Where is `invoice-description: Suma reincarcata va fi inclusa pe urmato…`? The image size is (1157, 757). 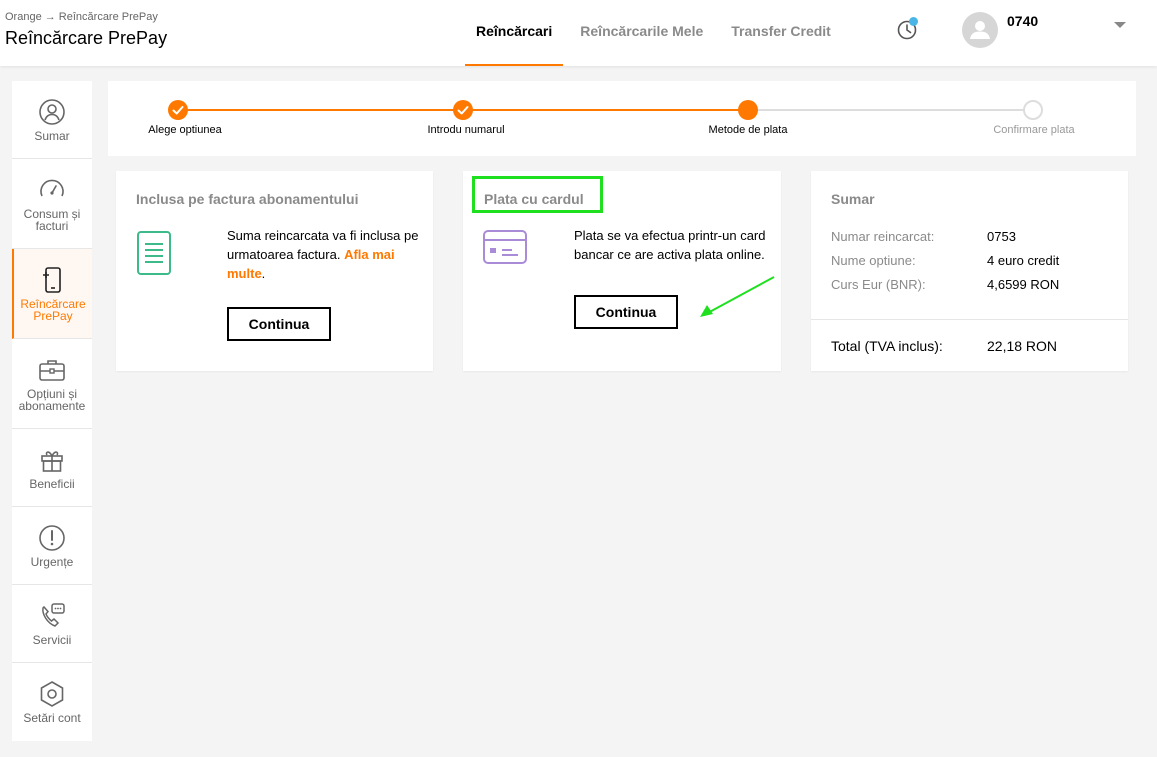
invoice-description: Suma reincarcata va fi inclusa pe urmato… is located at coordinates (324, 254).